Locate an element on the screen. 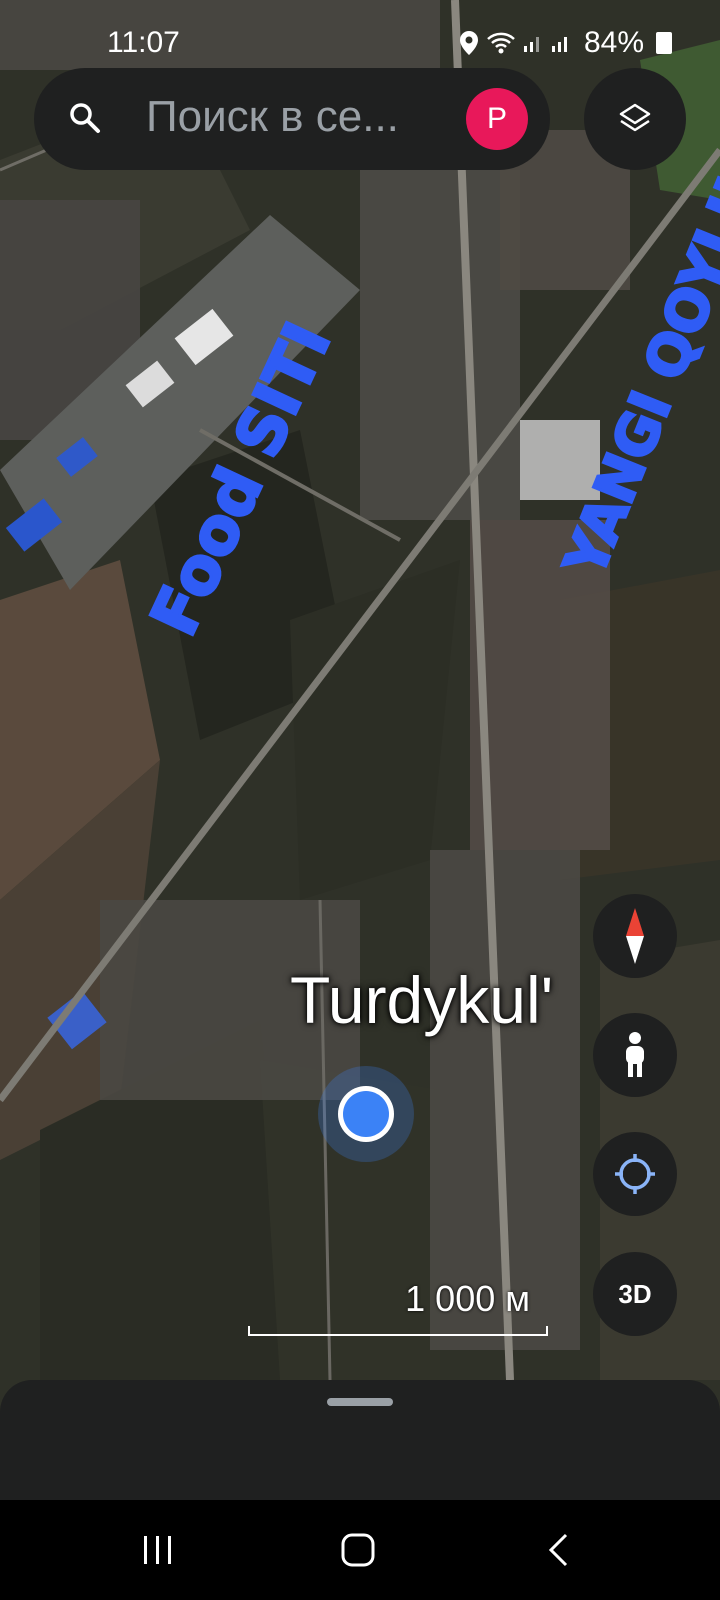 This screenshot has height=1600, width=720. battery-percent: 84% is located at coordinates (613, 42).